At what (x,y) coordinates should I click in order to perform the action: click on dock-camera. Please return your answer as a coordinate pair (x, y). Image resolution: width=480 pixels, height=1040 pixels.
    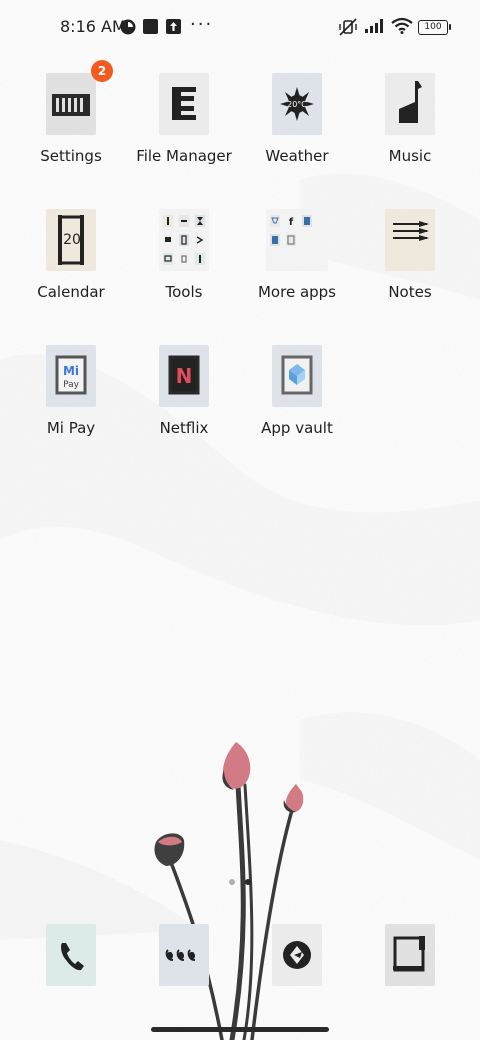
    Looking at the image, I should click on (410, 955).